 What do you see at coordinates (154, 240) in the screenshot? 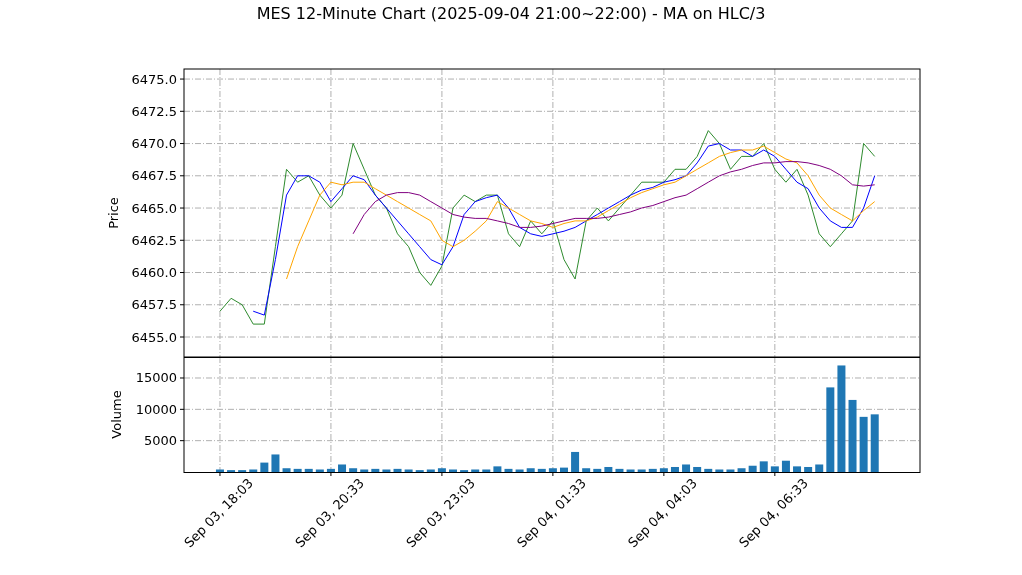
I see `tick-label: 6462.5` at bounding box center [154, 240].